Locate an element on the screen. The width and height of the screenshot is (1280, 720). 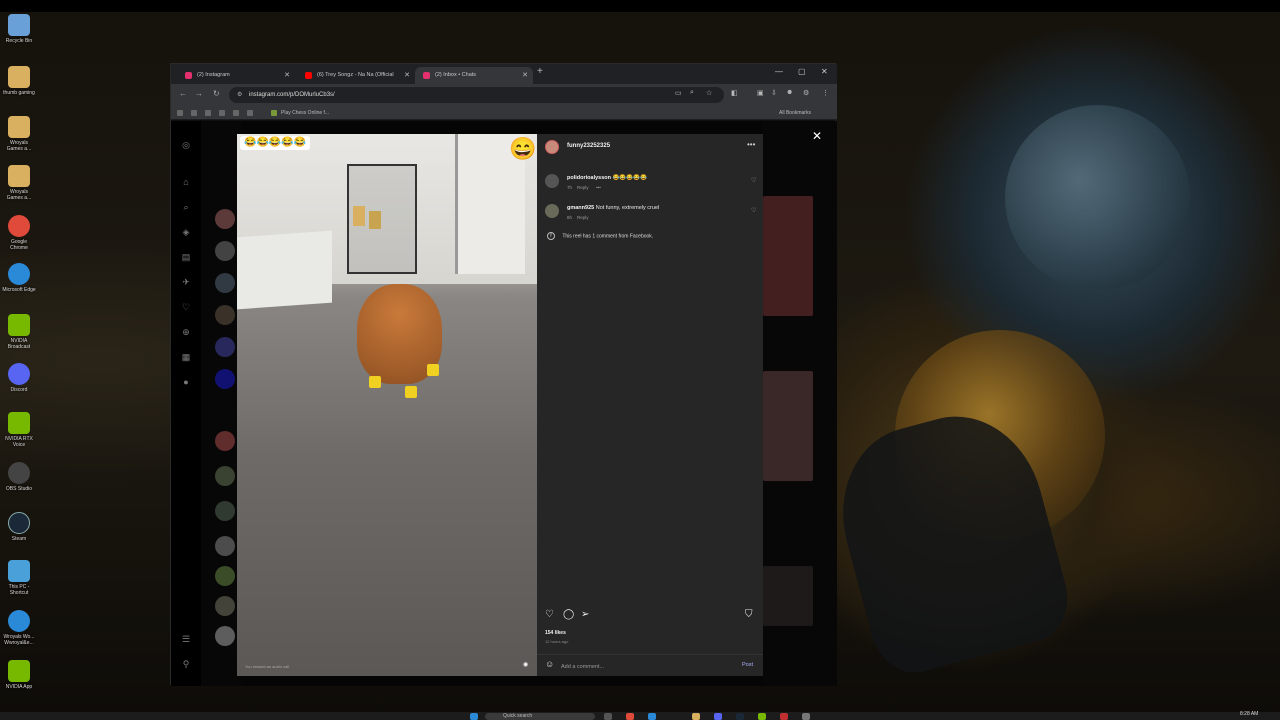
desktop-icon-nvidia-broadcast: NVIDIA Broadcast is located at coordinates (19, 332).